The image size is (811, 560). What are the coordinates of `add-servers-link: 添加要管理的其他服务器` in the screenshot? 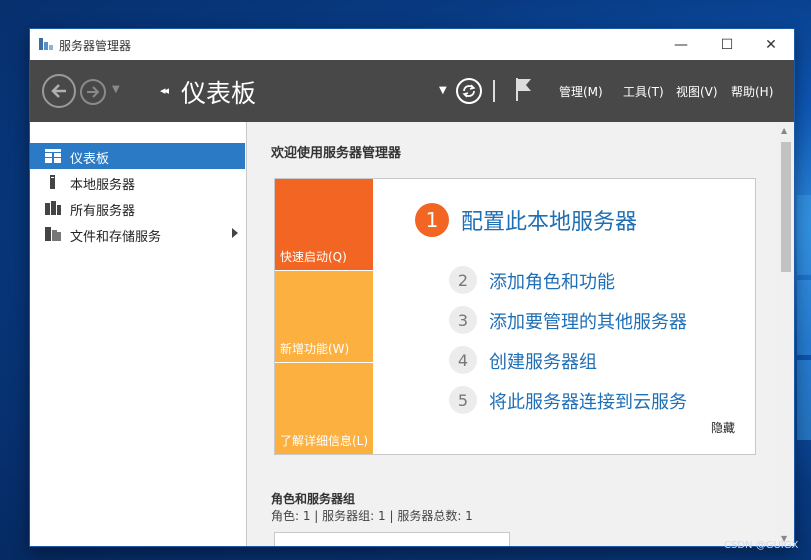 It's located at (588, 321).